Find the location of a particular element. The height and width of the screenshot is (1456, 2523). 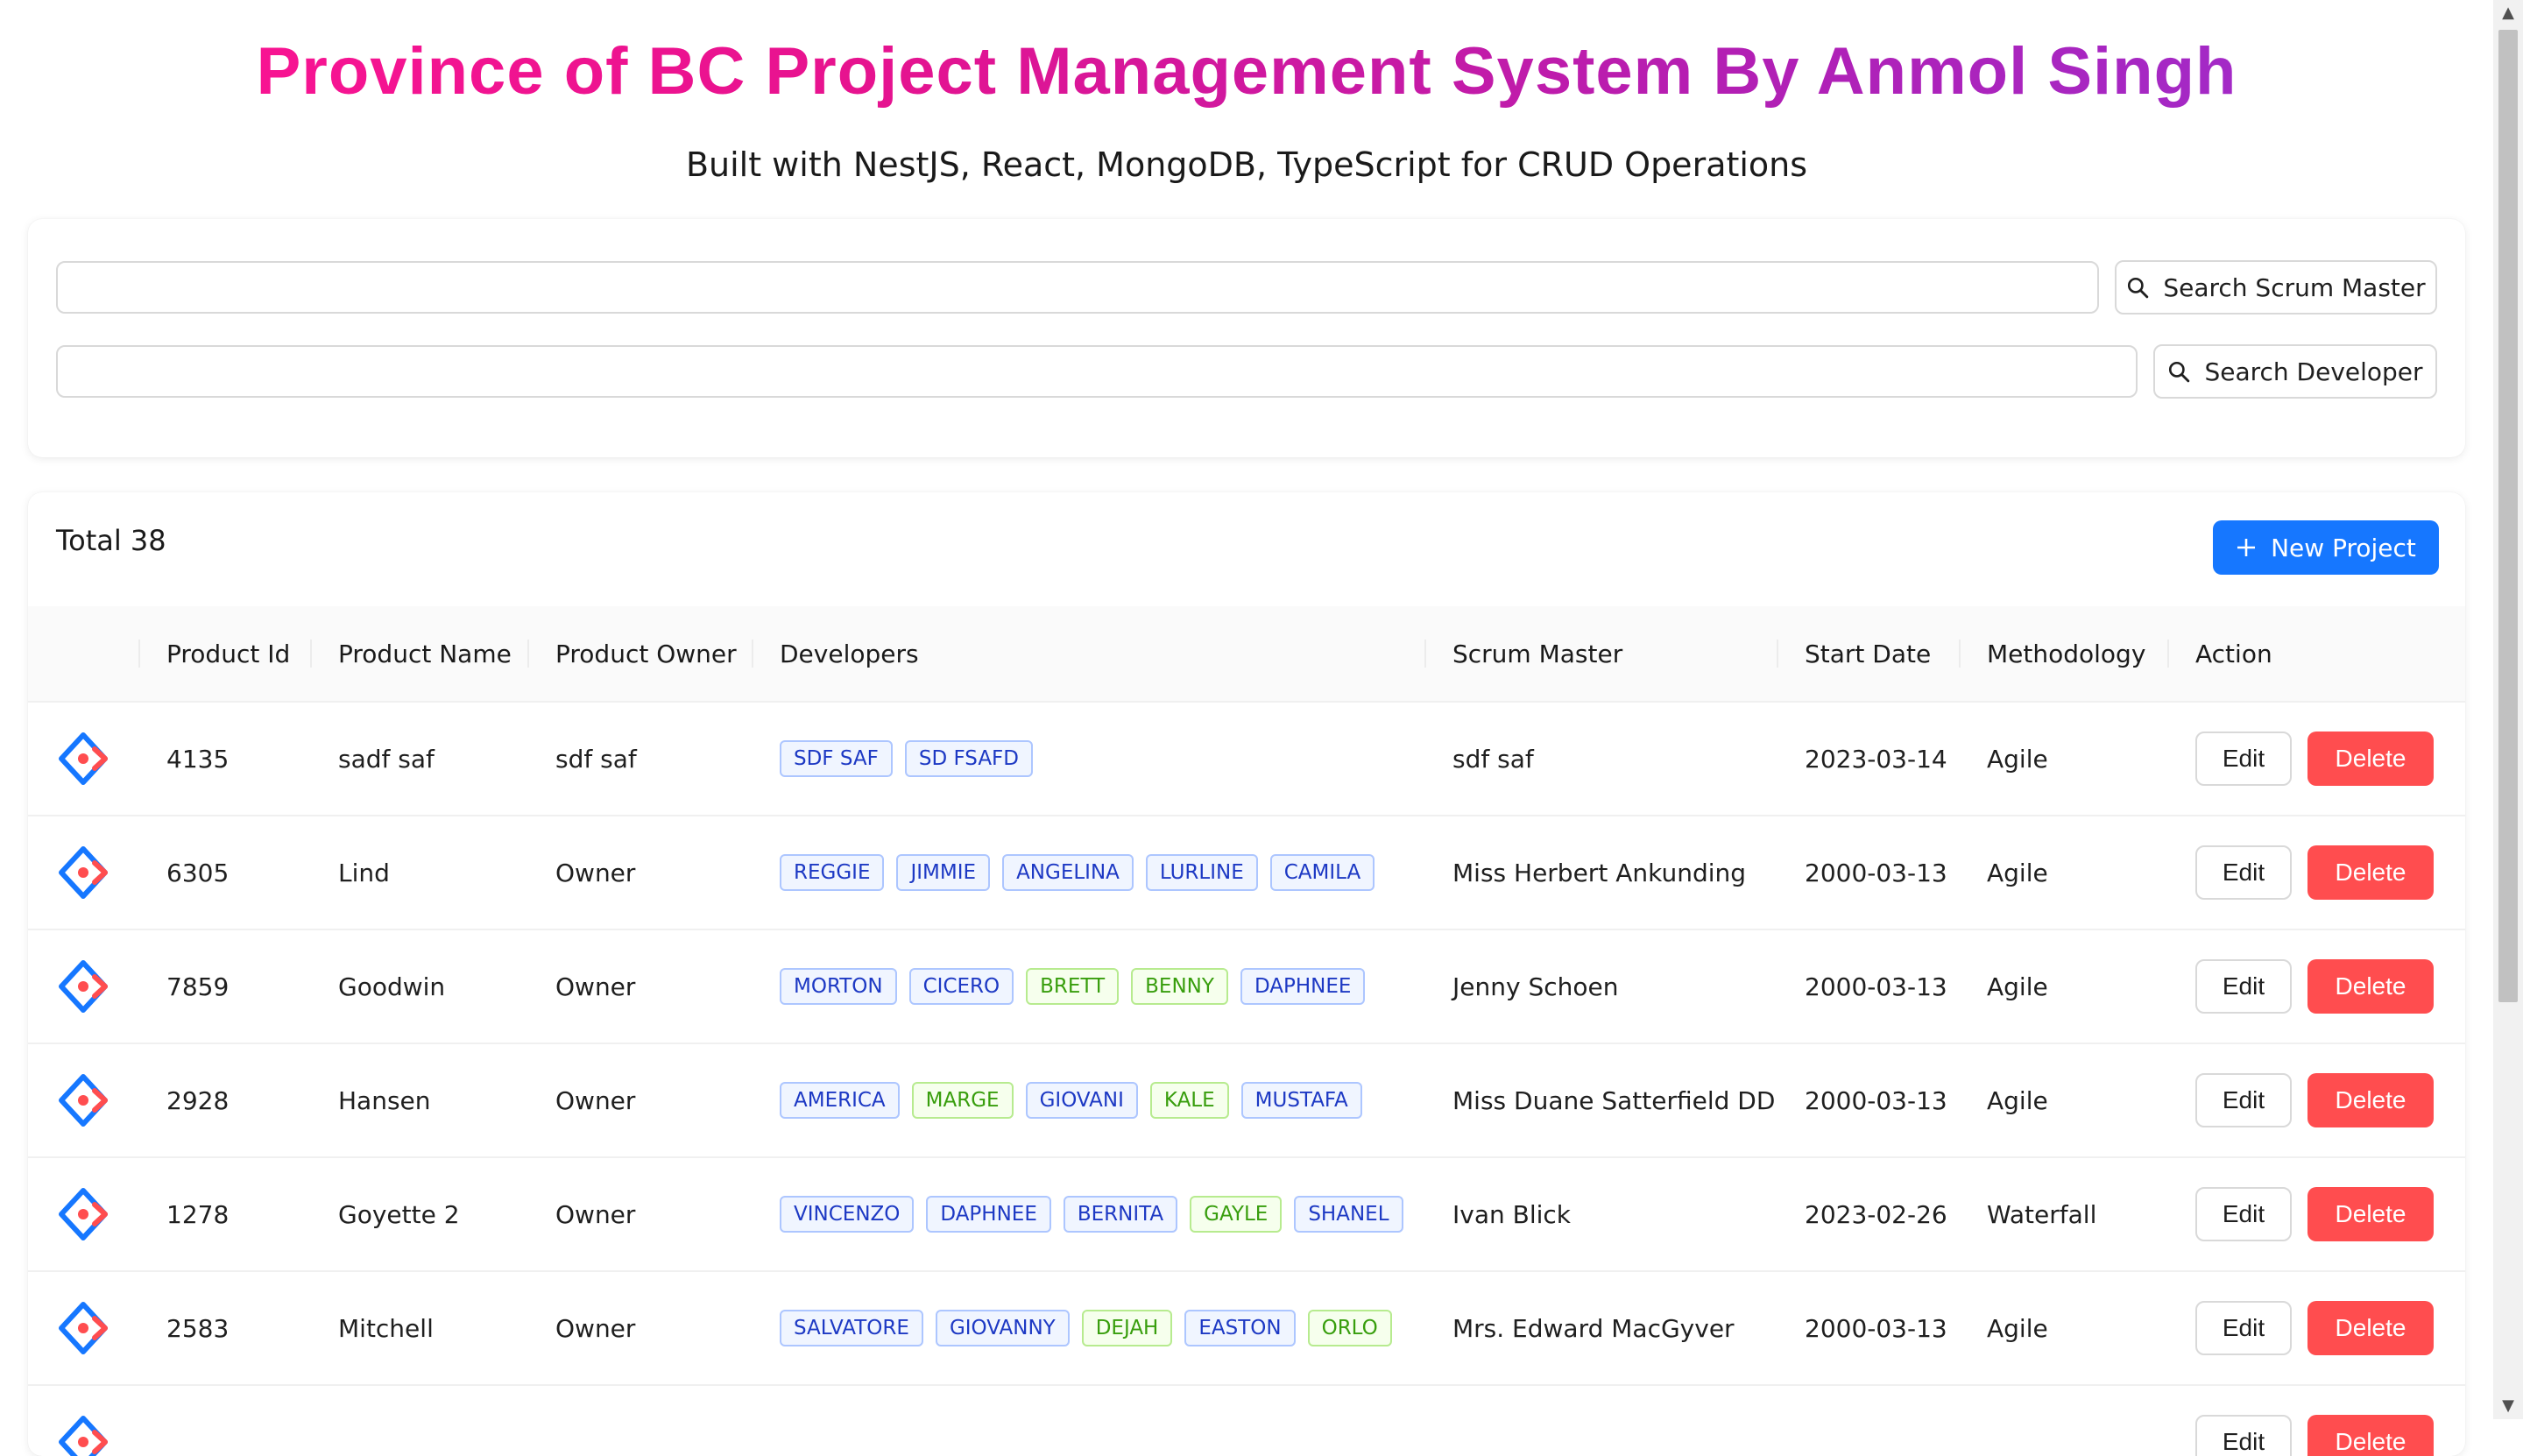

methodology-cell is located at coordinates (2063, 1420).